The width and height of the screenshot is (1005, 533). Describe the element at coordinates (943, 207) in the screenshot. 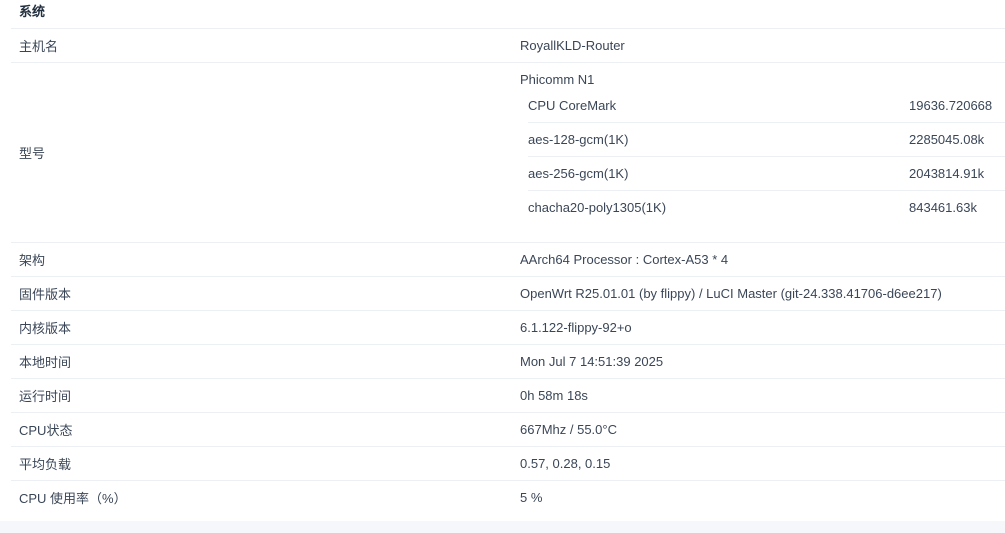

I see `benchmark-value: 843461.63k` at that location.